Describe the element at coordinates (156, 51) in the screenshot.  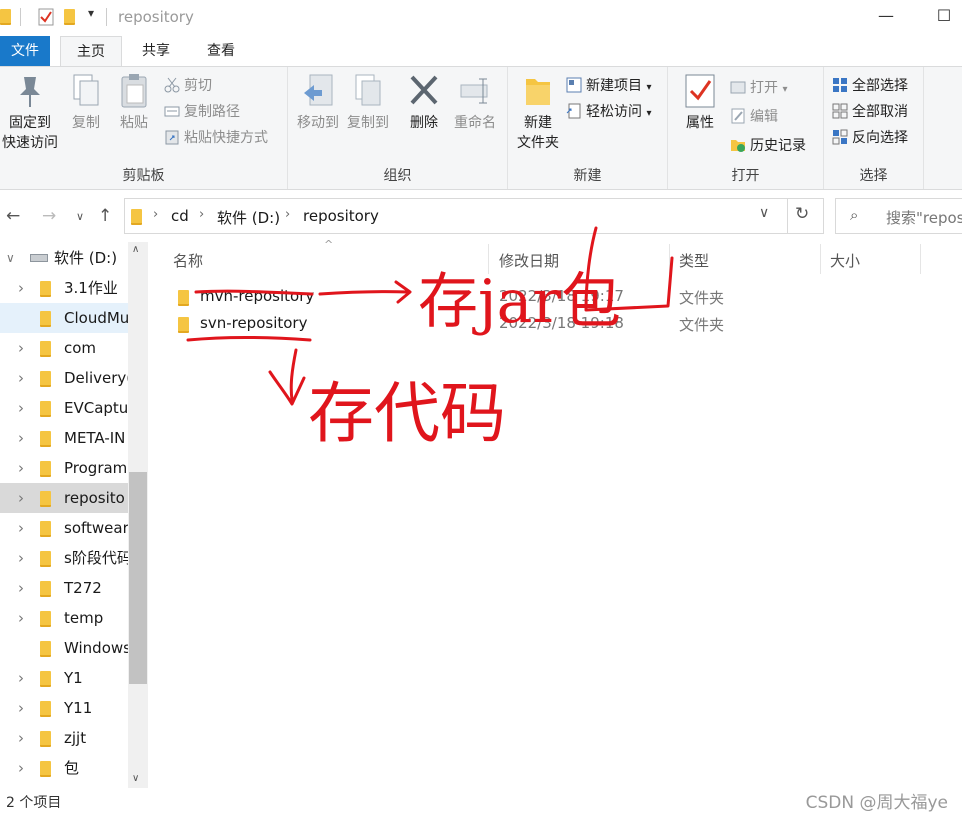
I see `tab-share: 共享` at that location.